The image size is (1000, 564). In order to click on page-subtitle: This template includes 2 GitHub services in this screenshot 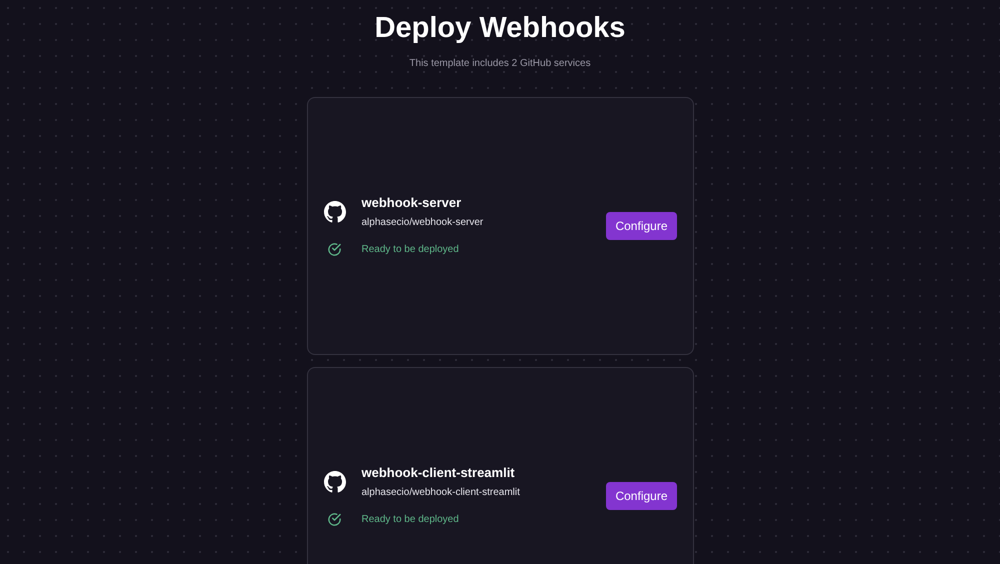, I will do `click(500, 63)`.